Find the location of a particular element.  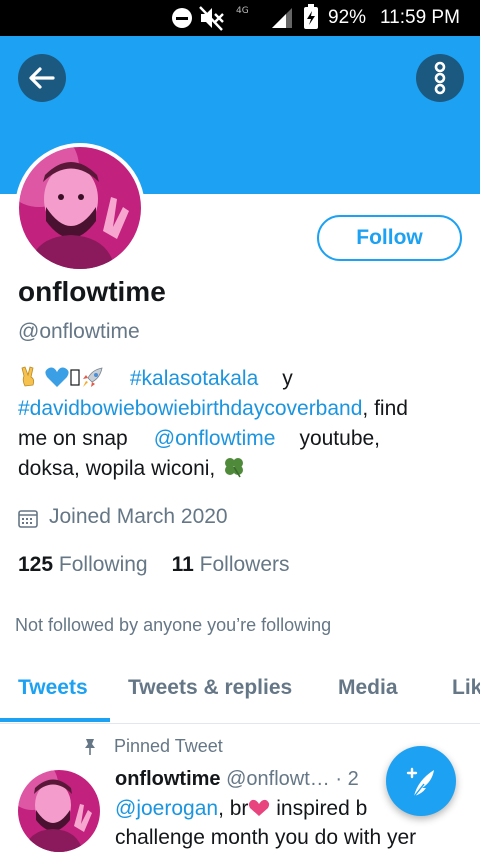

bio-line-1: #kalasotakala y is located at coordinates (243, 379).